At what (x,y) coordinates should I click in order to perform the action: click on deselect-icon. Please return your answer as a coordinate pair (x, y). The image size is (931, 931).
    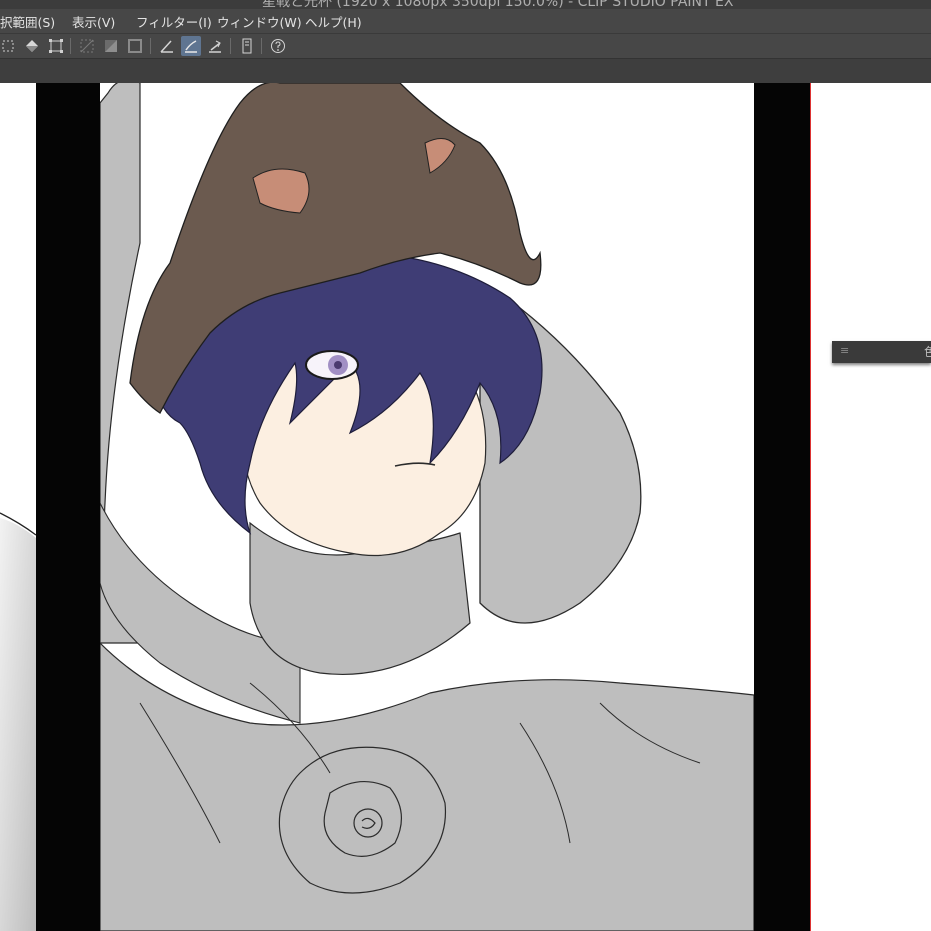
    Looking at the image, I should click on (87, 46).